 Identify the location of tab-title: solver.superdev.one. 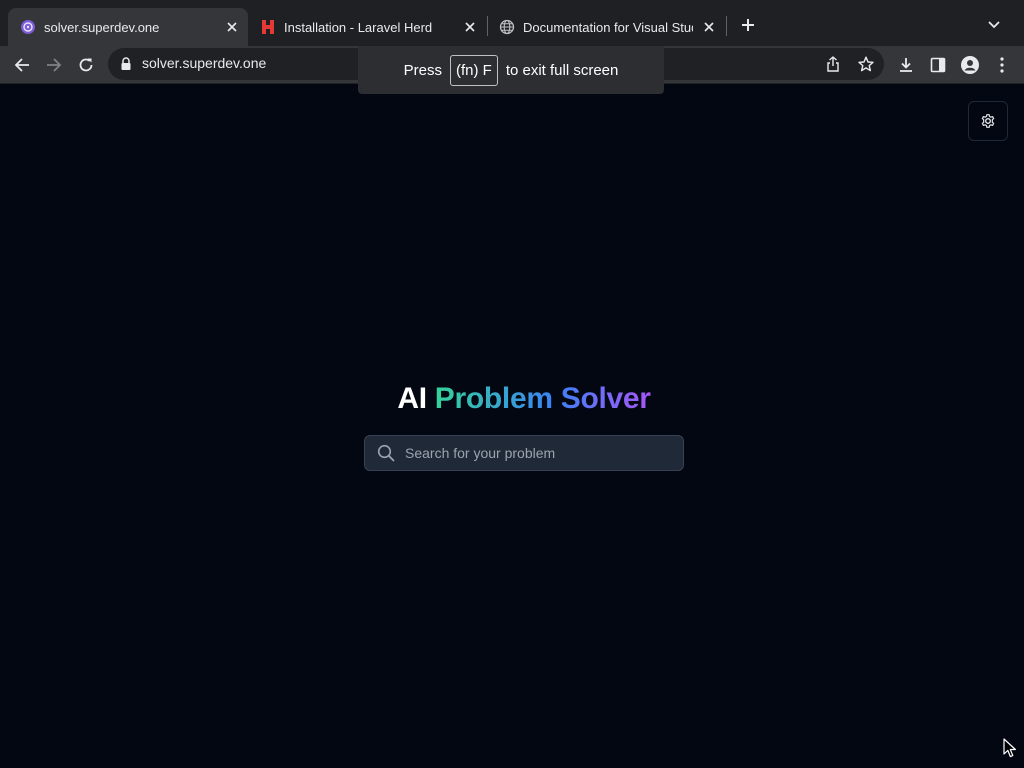
(102, 27).